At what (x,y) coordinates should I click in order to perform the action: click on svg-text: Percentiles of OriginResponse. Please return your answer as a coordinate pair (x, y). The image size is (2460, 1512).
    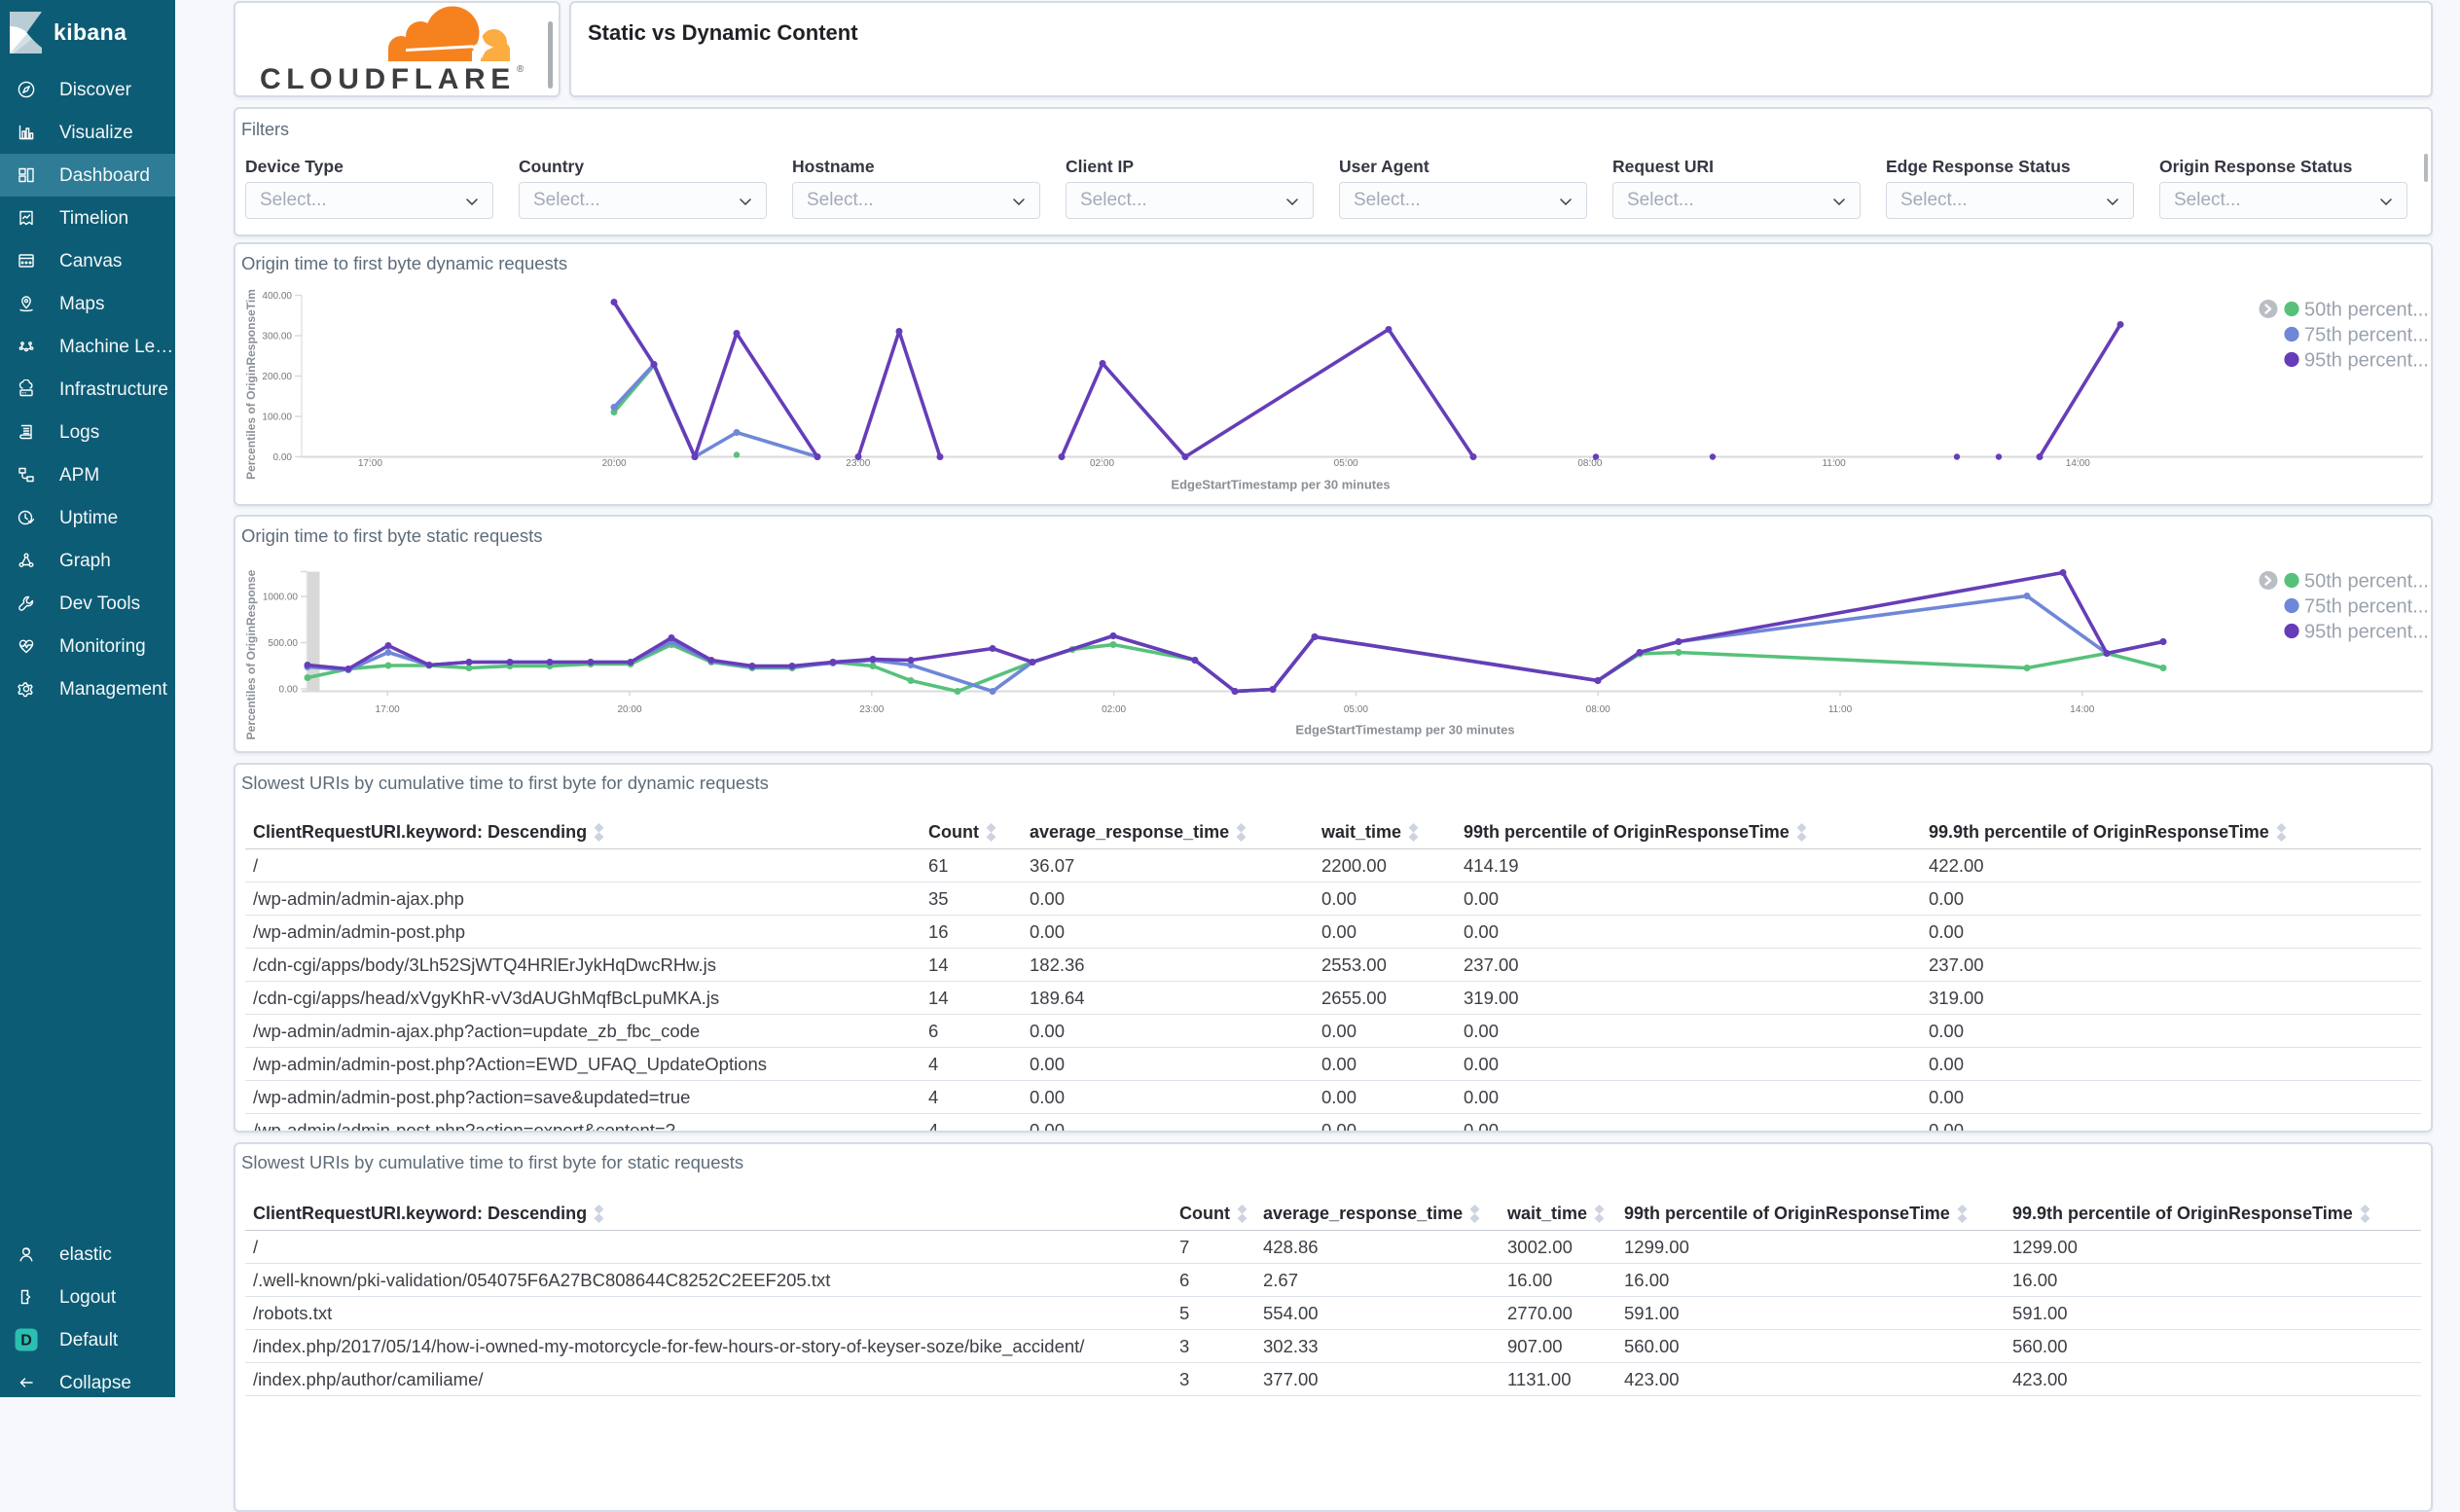
    Looking at the image, I should click on (251, 654).